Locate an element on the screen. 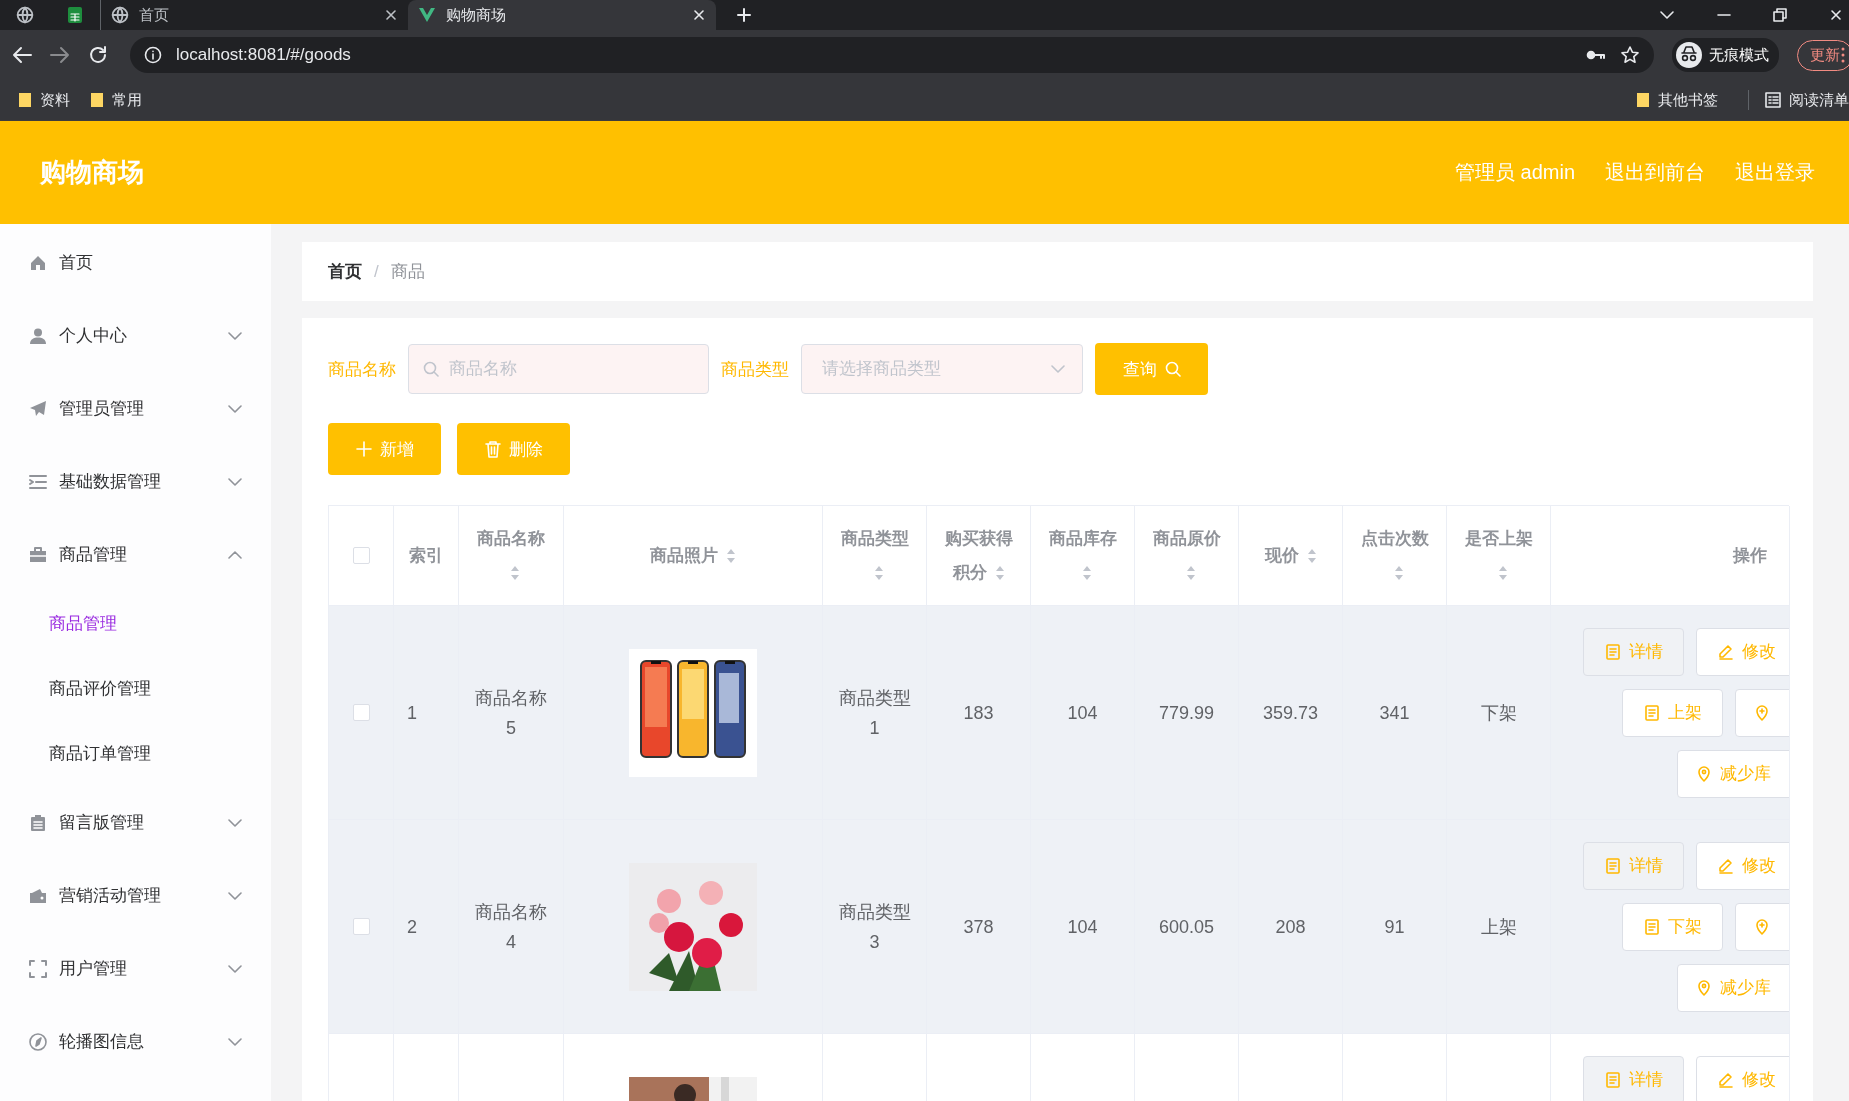  pencil-icon is located at coordinates (1725, 652).